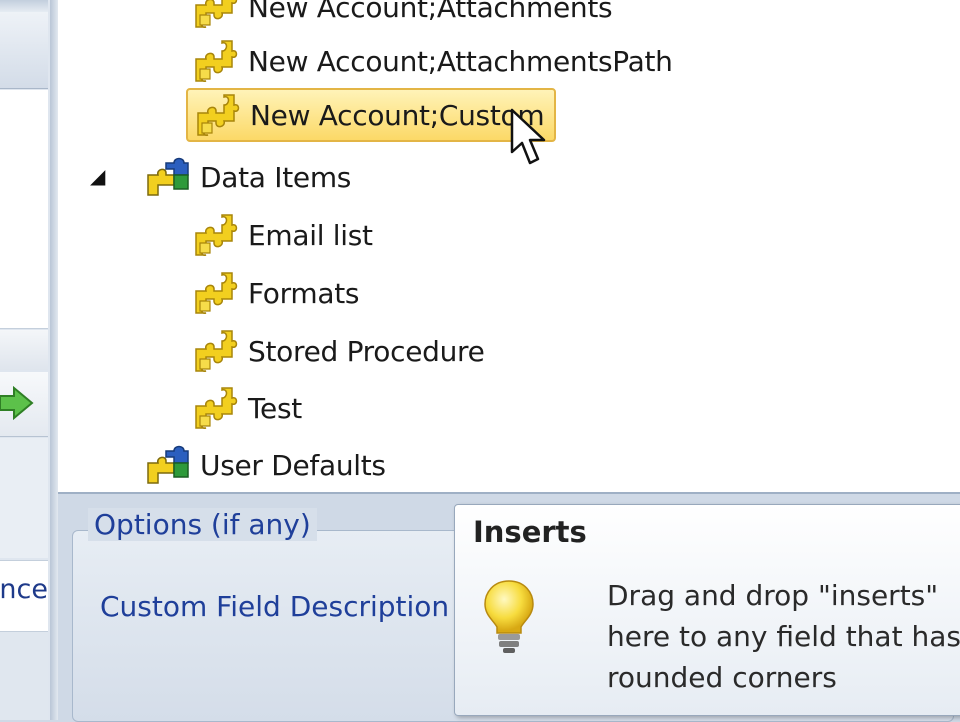 This screenshot has width=960, height=722. I want to click on collapse-triangle-icon: ◢, so click(97, 176).